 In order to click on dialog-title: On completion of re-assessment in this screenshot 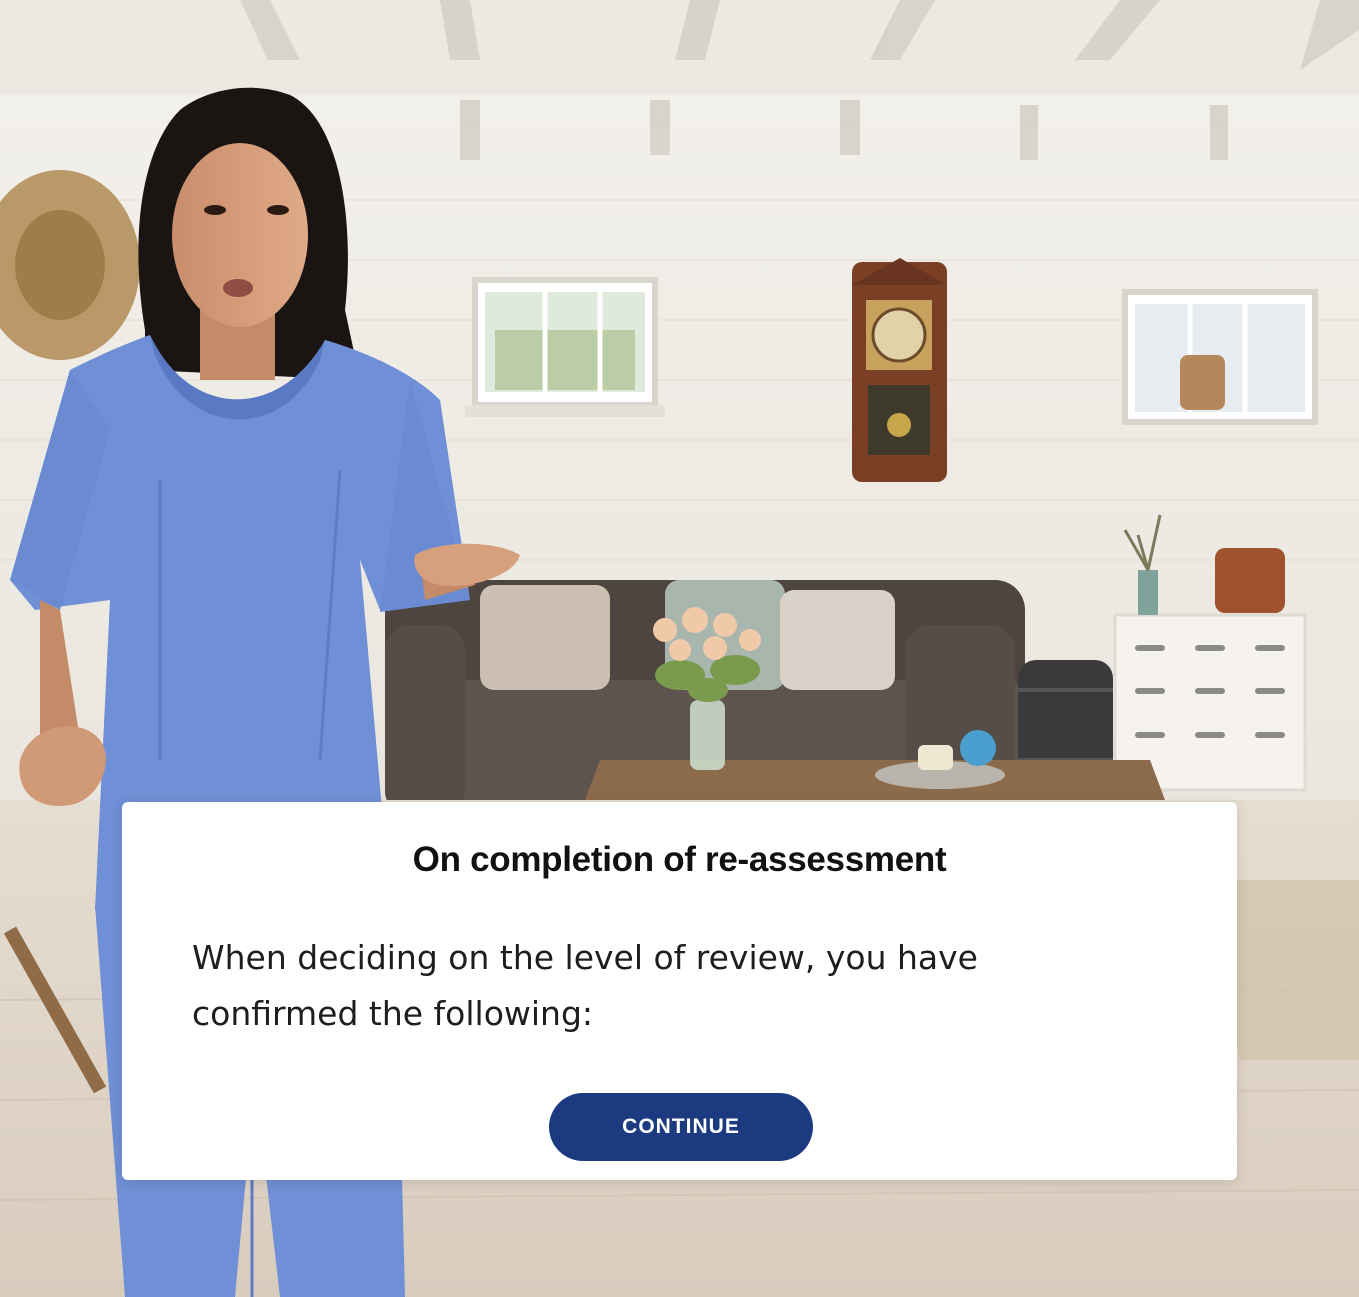, I will do `click(679, 859)`.